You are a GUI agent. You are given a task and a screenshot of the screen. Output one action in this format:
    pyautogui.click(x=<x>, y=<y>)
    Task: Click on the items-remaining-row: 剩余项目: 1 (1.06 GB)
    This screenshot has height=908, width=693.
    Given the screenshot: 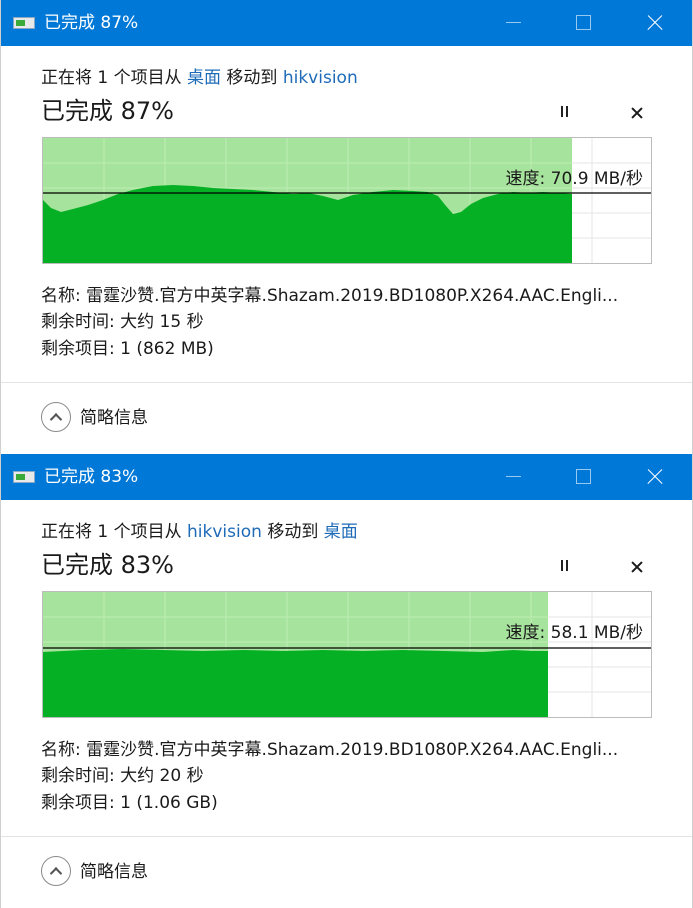 What is the action you would take?
    pyautogui.click(x=129, y=803)
    